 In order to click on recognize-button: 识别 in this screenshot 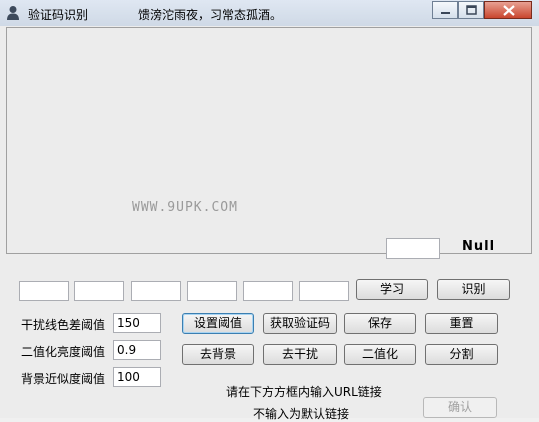, I will do `click(473, 289)`.